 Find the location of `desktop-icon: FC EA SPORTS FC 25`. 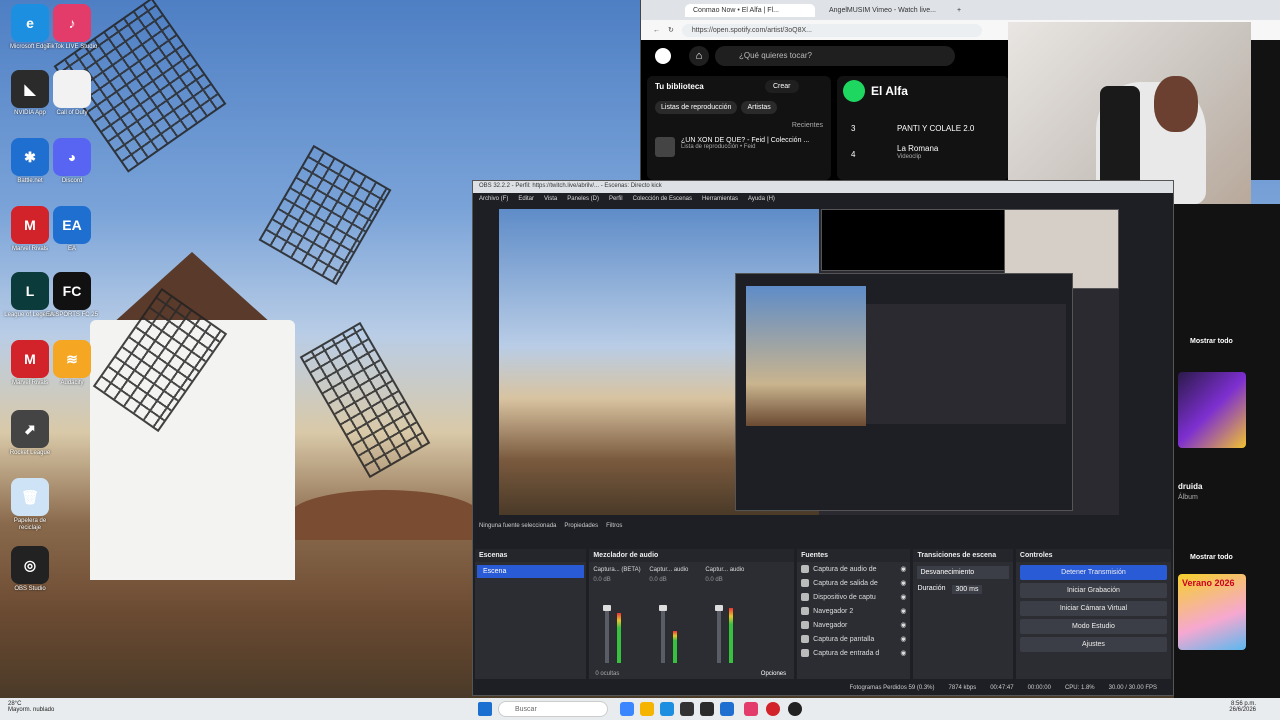

desktop-icon: FC EA SPORTS FC 25 is located at coordinates (72, 295).